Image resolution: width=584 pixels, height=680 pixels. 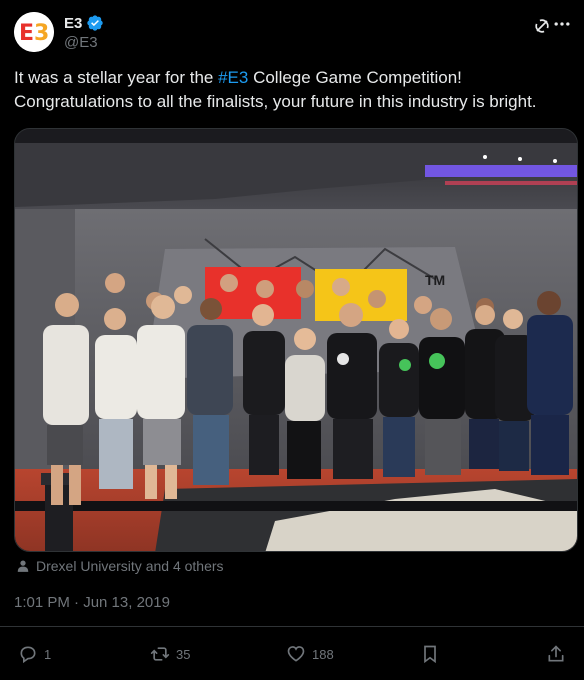 I want to click on action-bar: 1 35 188, so click(x=294, y=656).